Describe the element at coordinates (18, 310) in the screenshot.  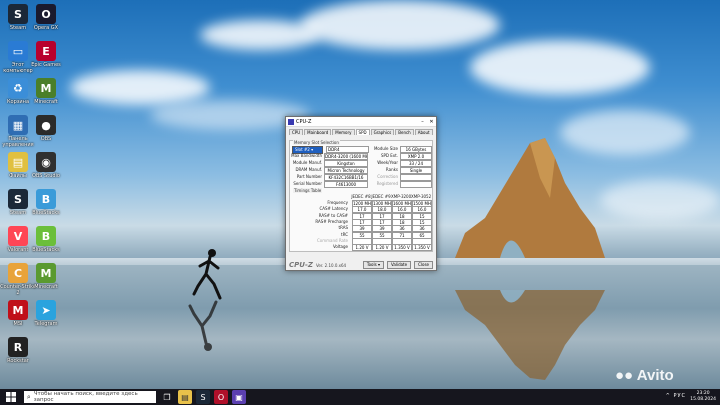
I see `msi-icon: M` at that location.